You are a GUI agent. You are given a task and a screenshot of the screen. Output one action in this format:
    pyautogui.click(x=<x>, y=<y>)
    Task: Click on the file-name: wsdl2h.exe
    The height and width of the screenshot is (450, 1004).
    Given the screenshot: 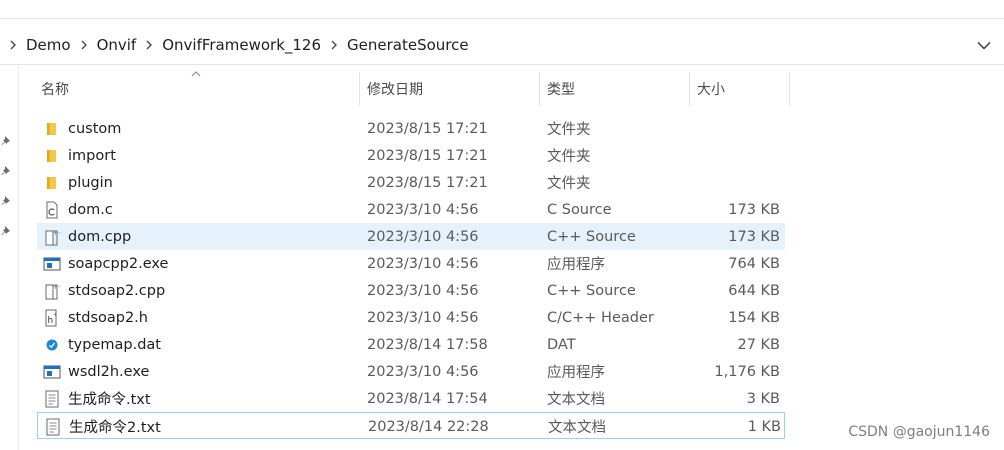 What is the action you would take?
    pyautogui.click(x=109, y=371)
    